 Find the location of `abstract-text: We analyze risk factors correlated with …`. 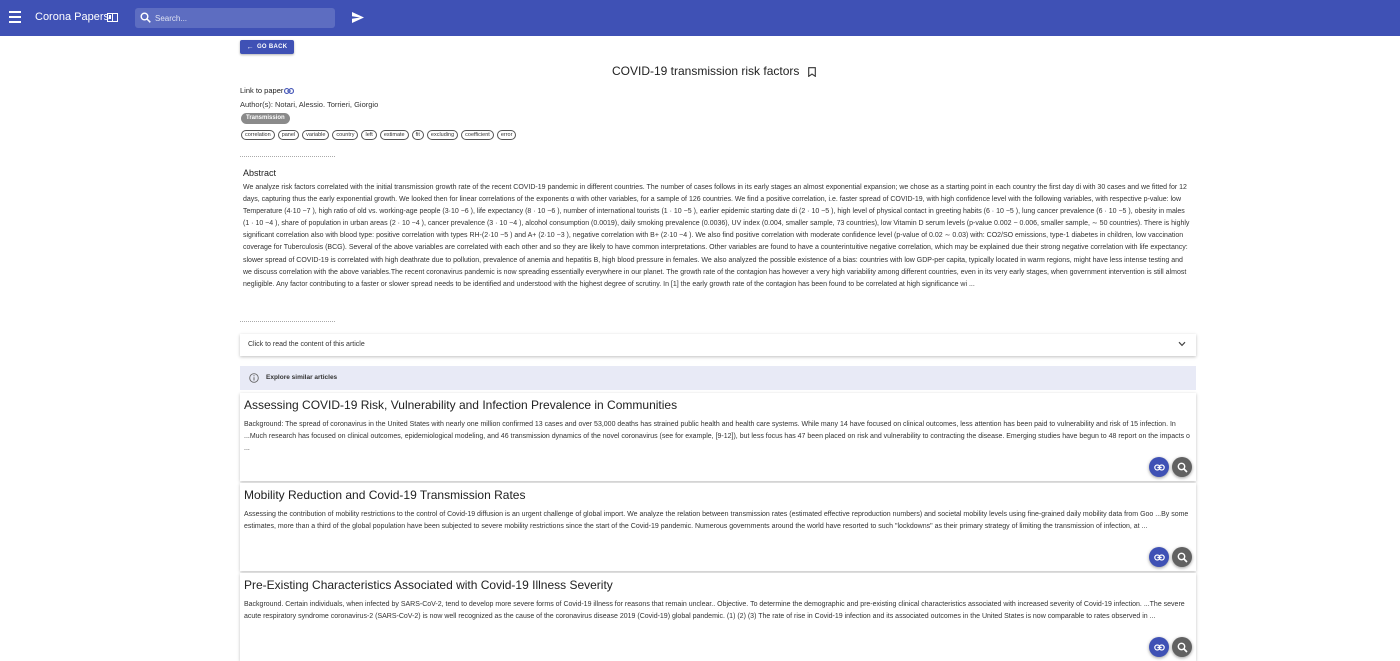

abstract-text: We analyze risk factors correlated with … is located at coordinates (716, 236).